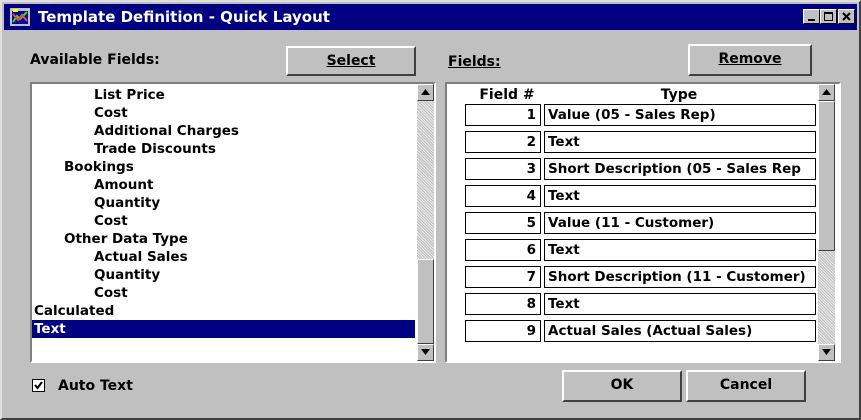 This screenshot has height=420, width=861. Describe the element at coordinates (20, 17) in the screenshot. I see `app-icon` at that location.